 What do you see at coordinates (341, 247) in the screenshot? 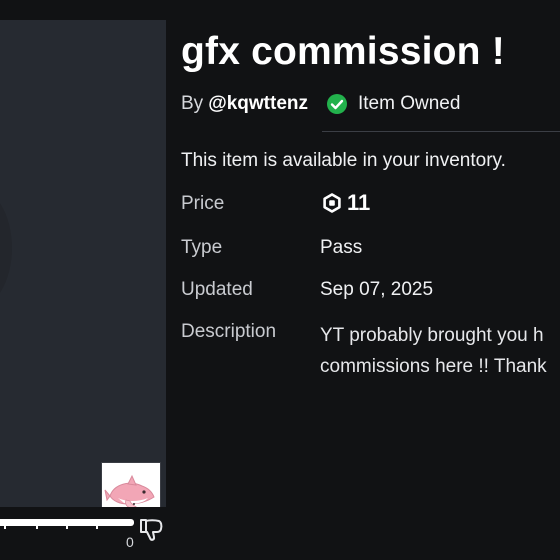
I see `type-value: Pass` at bounding box center [341, 247].